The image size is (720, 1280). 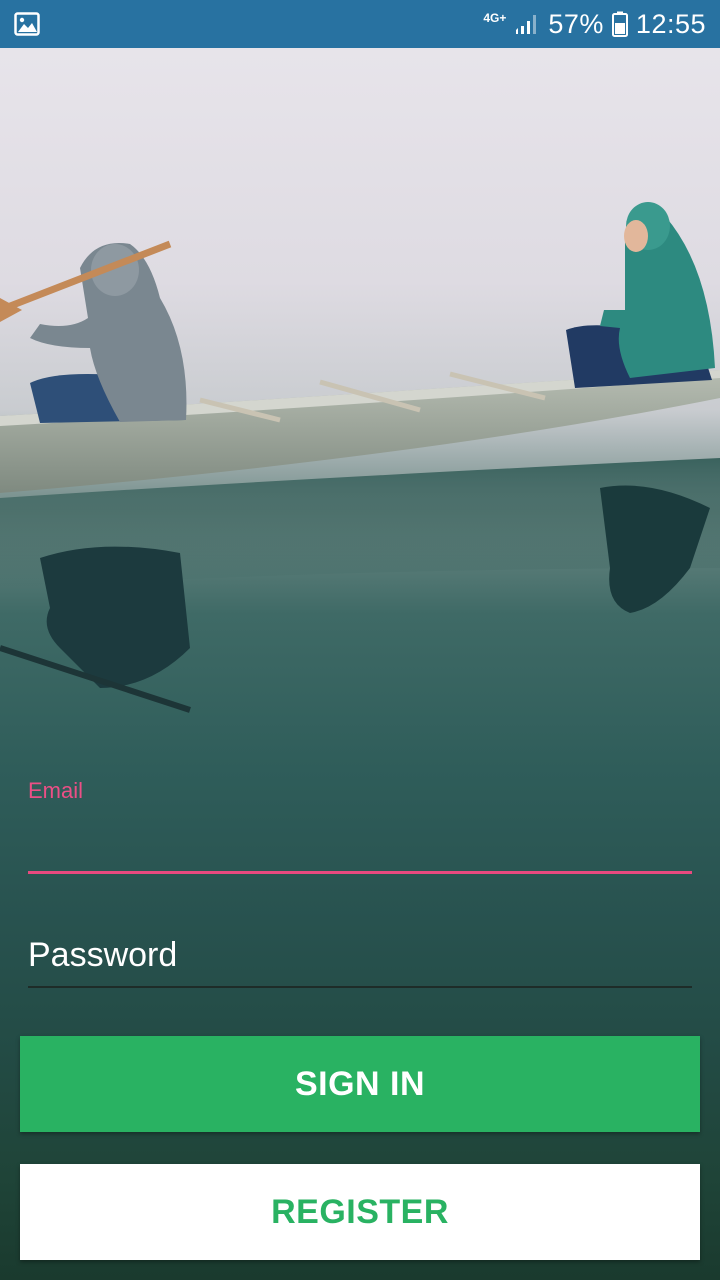 I want to click on register-button: REGISTER, so click(x=360, y=1212).